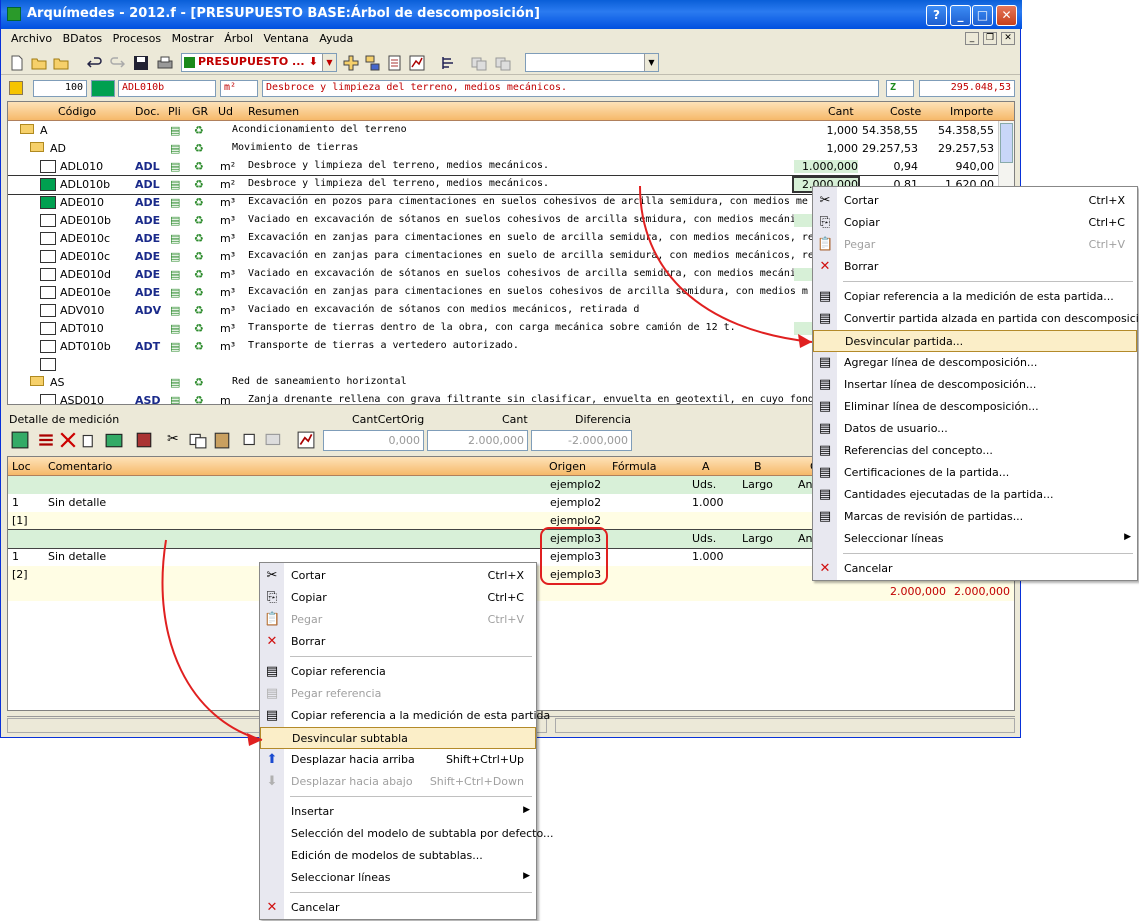  Describe the element at coordinates (175, 238) in the screenshot. I see `pliego-icon: ▤` at that location.